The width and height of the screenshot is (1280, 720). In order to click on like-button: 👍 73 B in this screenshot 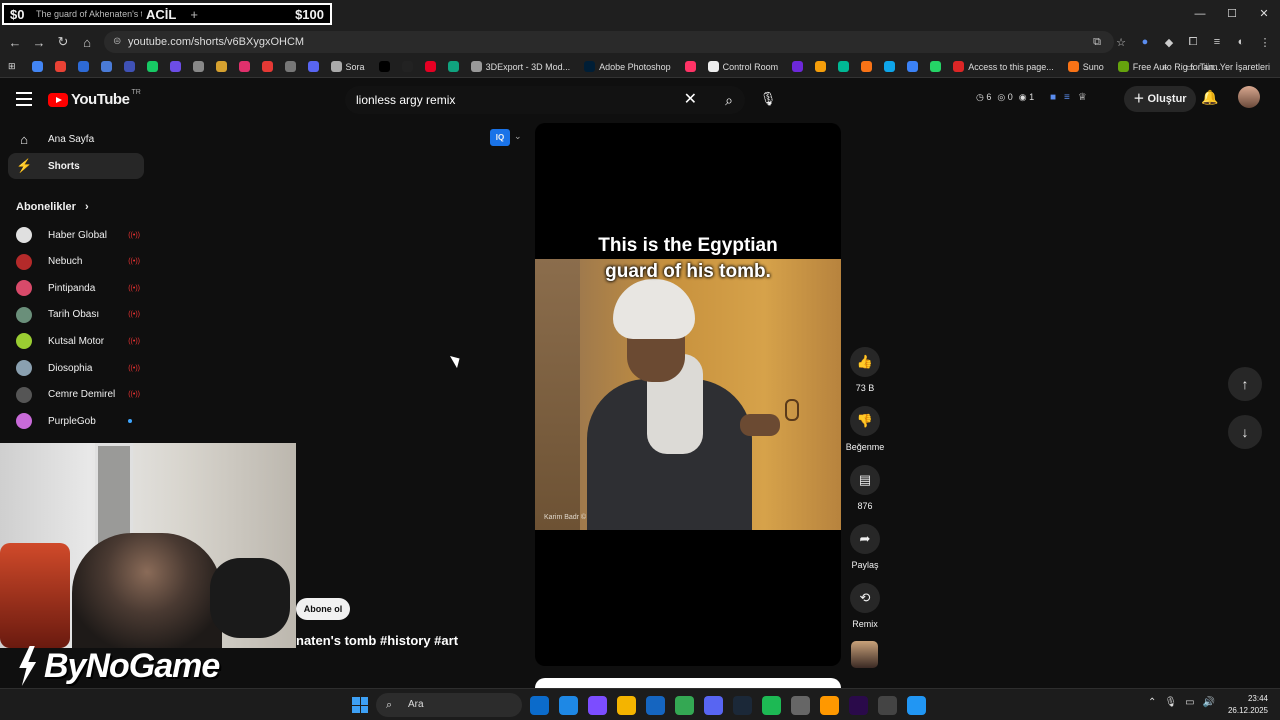, I will do `click(865, 370)`.